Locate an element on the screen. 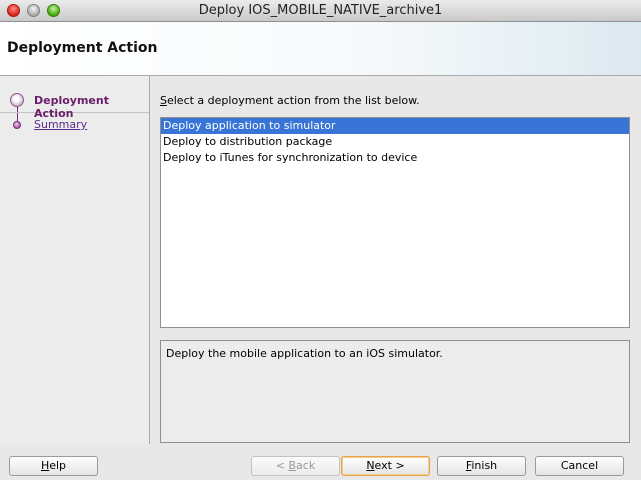 The image size is (641, 480). list-item: Deploy to distribution package is located at coordinates (395, 142).